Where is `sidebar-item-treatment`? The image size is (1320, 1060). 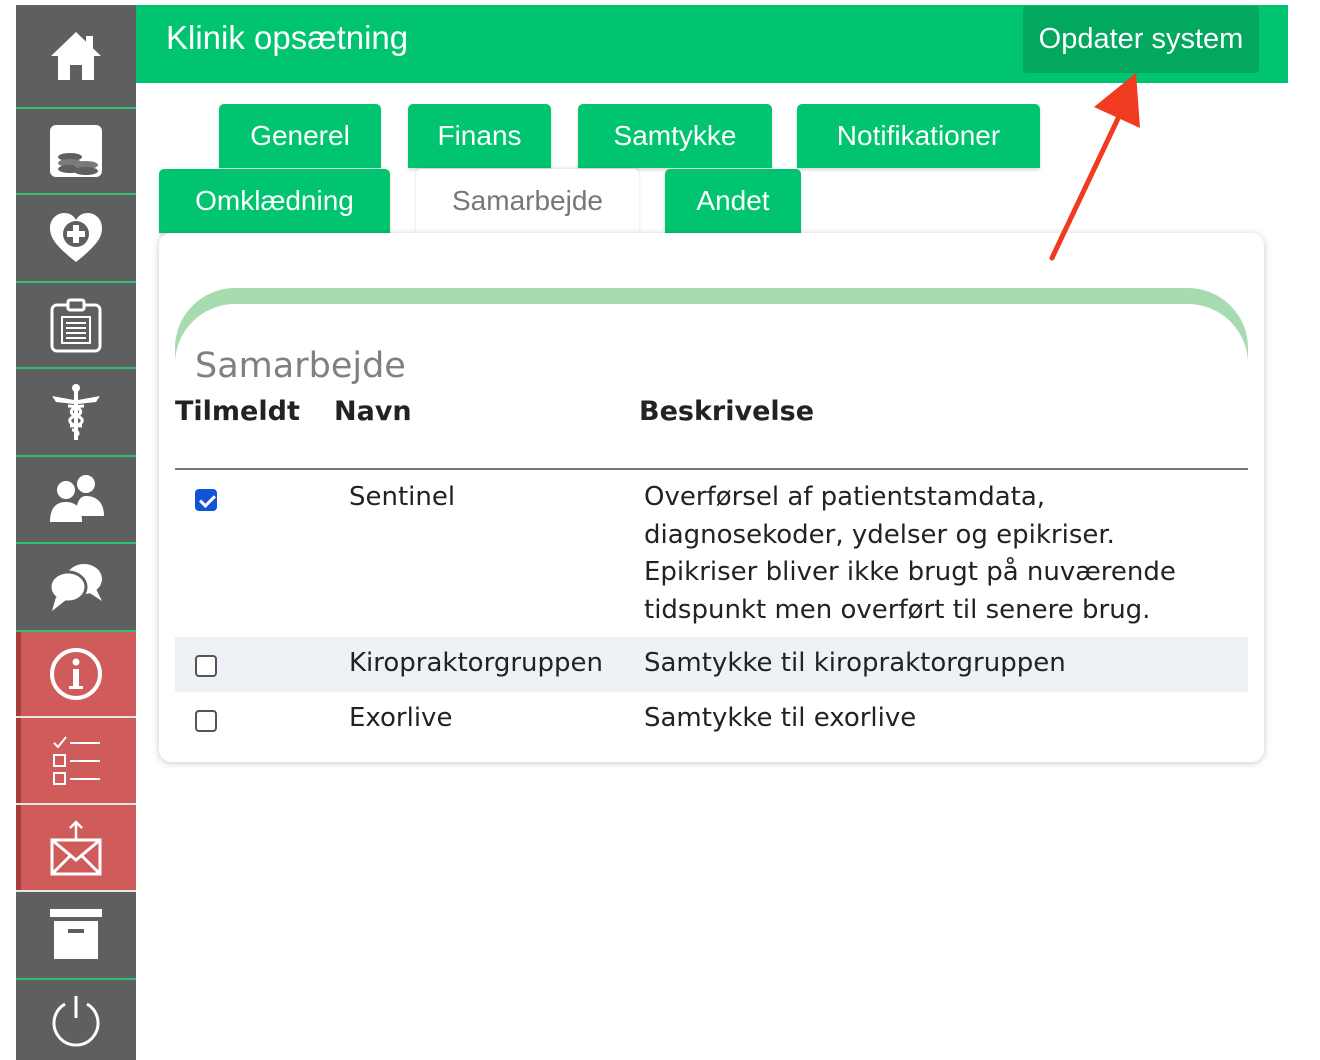 sidebar-item-treatment is located at coordinates (76, 413).